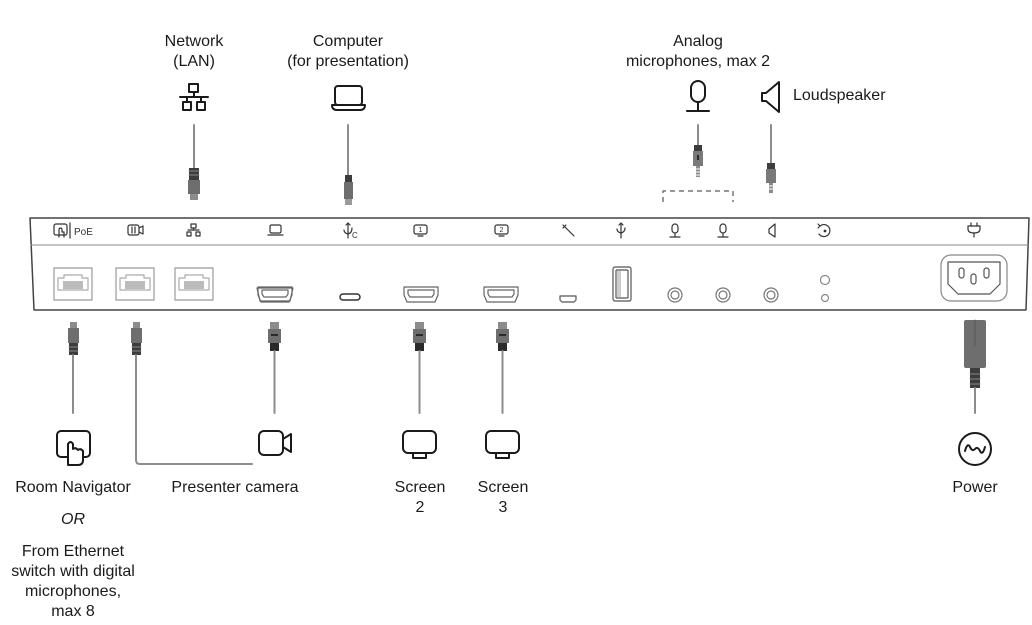  Describe the element at coordinates (274, 368) in the screenshot. I see `hdmi-in-cable` at that location.